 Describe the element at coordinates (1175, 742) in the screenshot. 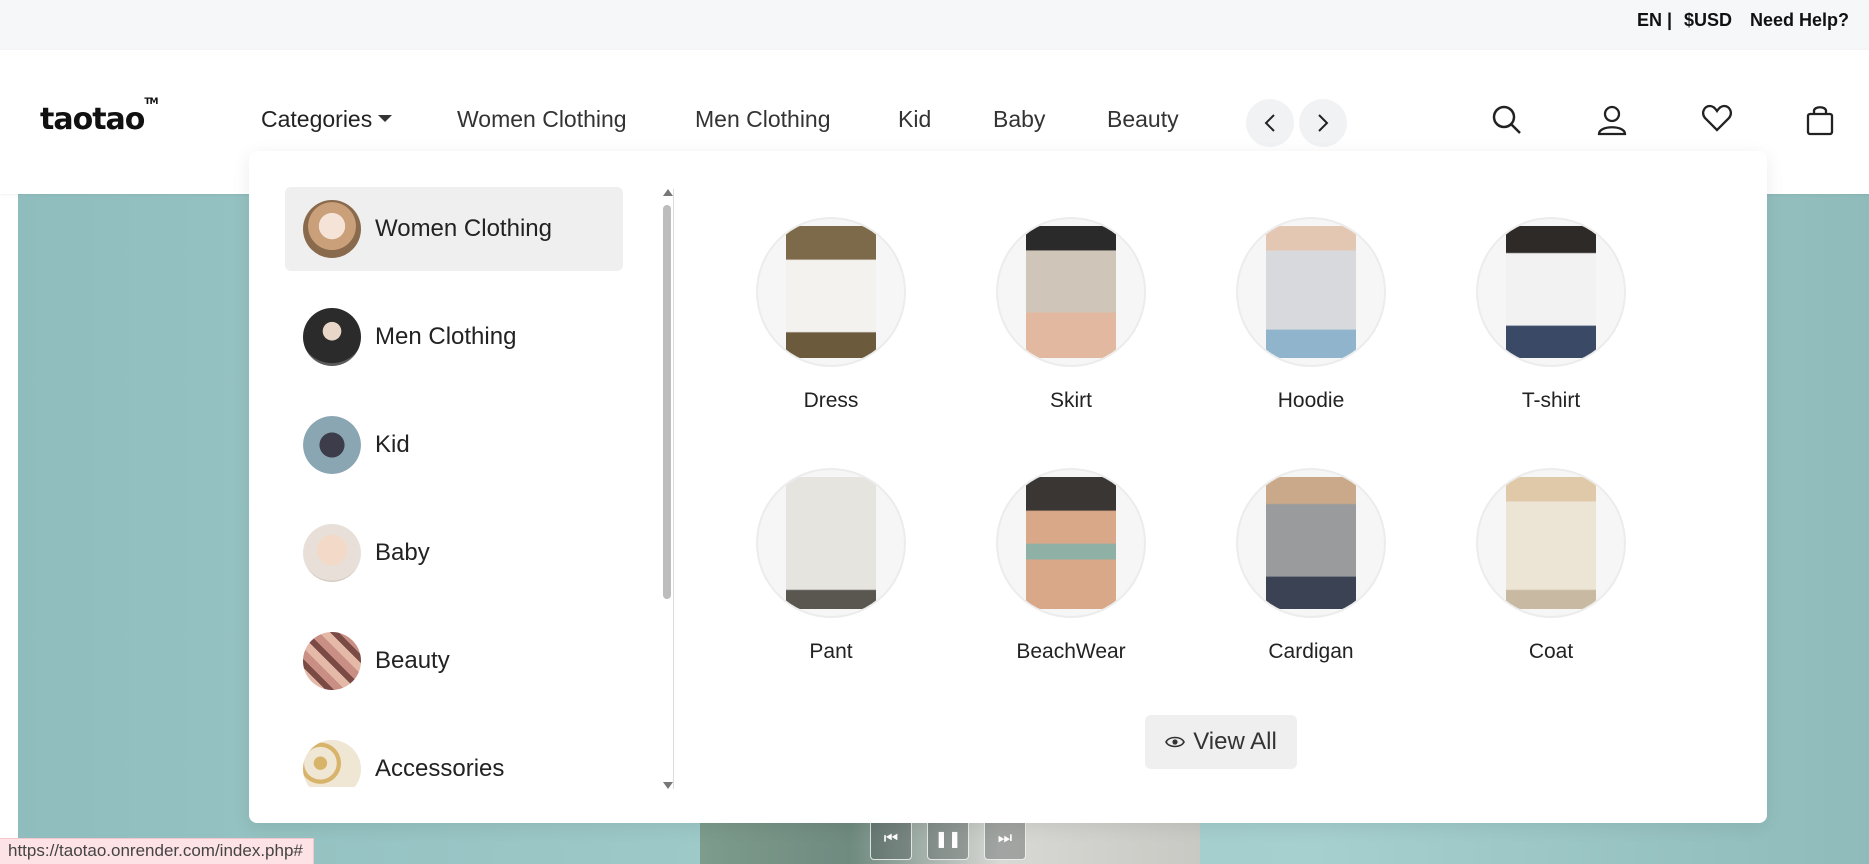

I see `eye-icon` at that location.